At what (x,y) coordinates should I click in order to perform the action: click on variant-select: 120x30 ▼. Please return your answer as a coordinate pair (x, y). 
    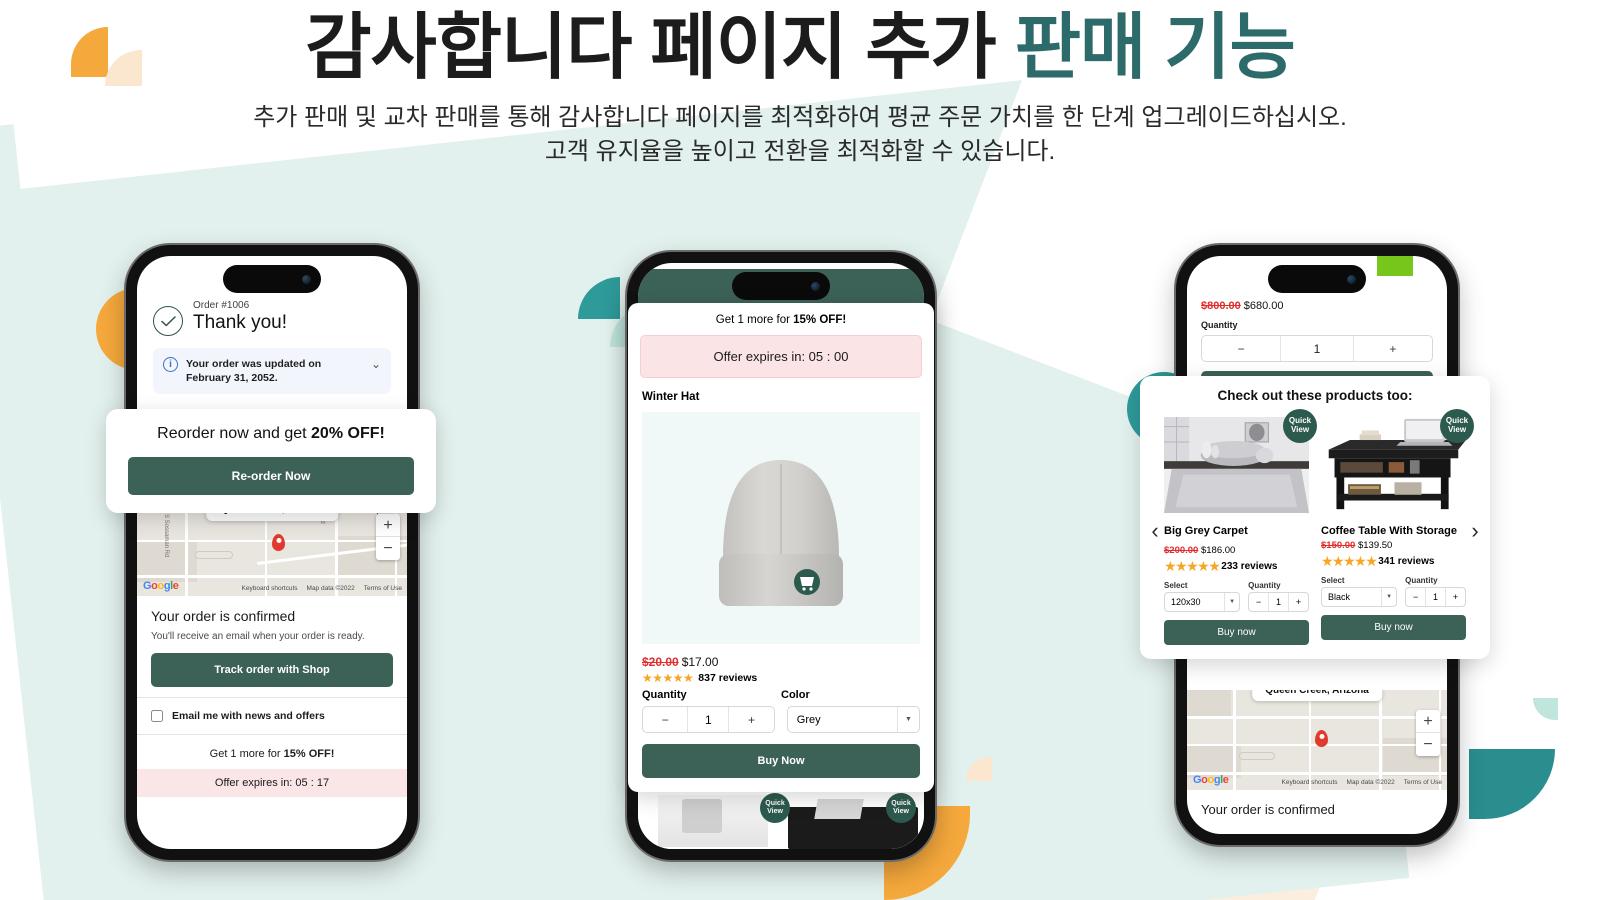
    Looking at the image, I should click on (1202, 602).